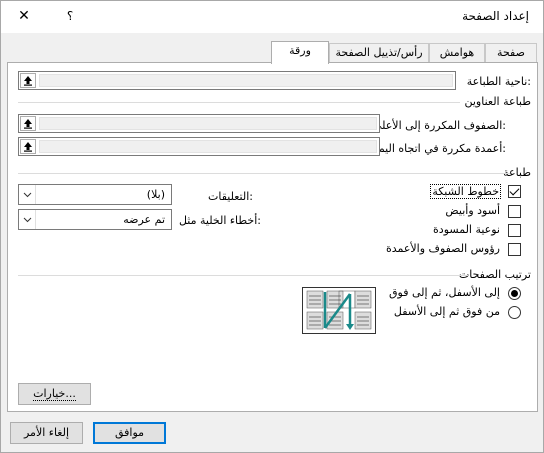  I want to click on comments-select: (بلا), so click(95, 194).